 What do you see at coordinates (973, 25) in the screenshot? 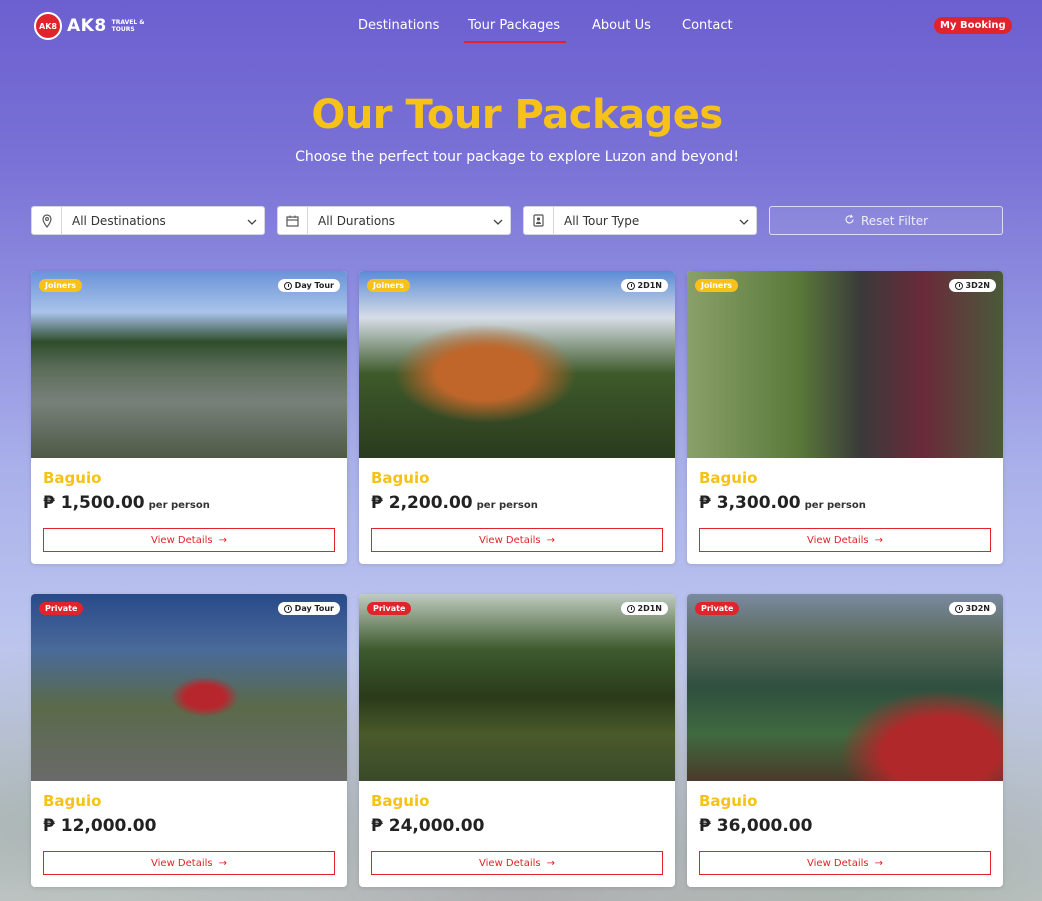
I see `my-booking-button: My Booking` at bounding box center [973, 25].